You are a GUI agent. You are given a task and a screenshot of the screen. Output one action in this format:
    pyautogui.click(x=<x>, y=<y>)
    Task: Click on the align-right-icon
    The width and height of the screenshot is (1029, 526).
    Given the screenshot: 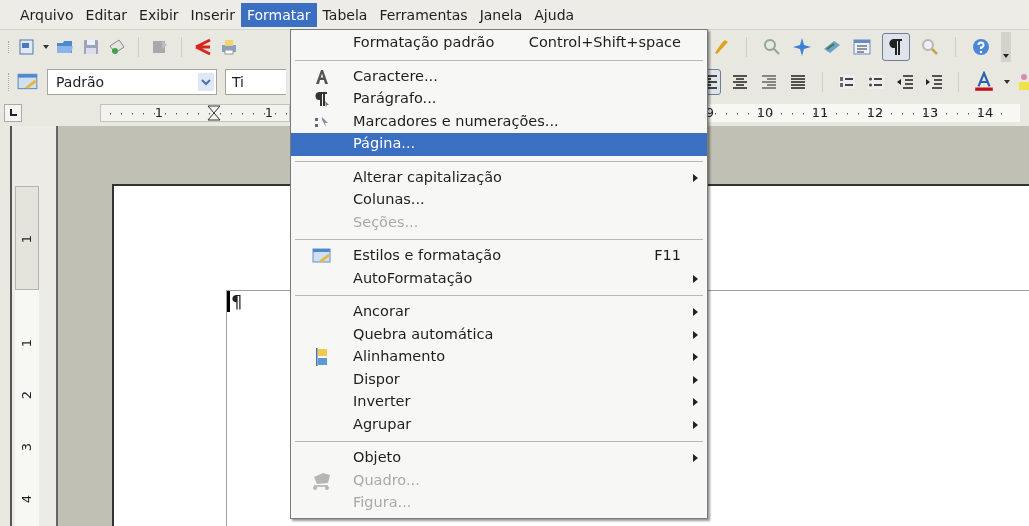 What is the action you would take?
    pyautogui.click(x=769, y=82)
    